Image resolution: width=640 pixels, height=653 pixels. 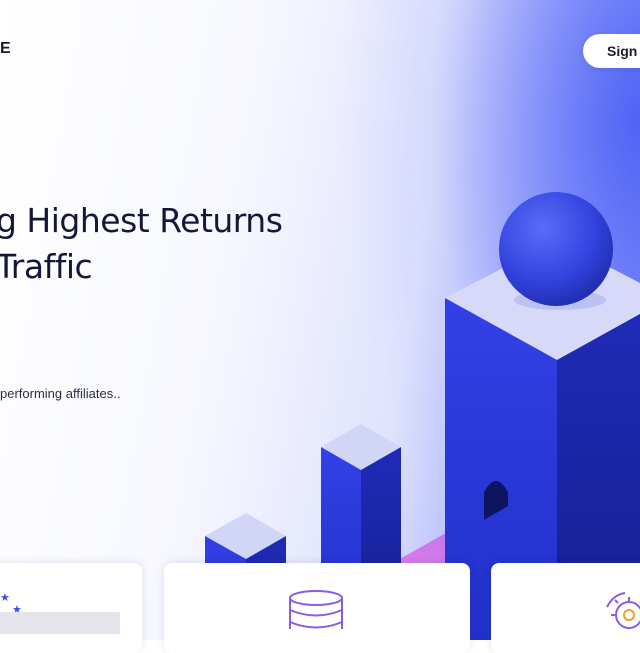 I want to click on card-1-bar, so click(x=60, y=623).